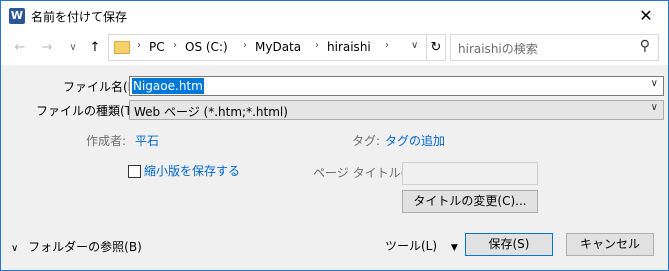 The width and height of the screenshot is (669, 271). What do you see at coordinates (470, 173) in the screenshot?
I see `page-title-field` at bounding box center [470, 173].